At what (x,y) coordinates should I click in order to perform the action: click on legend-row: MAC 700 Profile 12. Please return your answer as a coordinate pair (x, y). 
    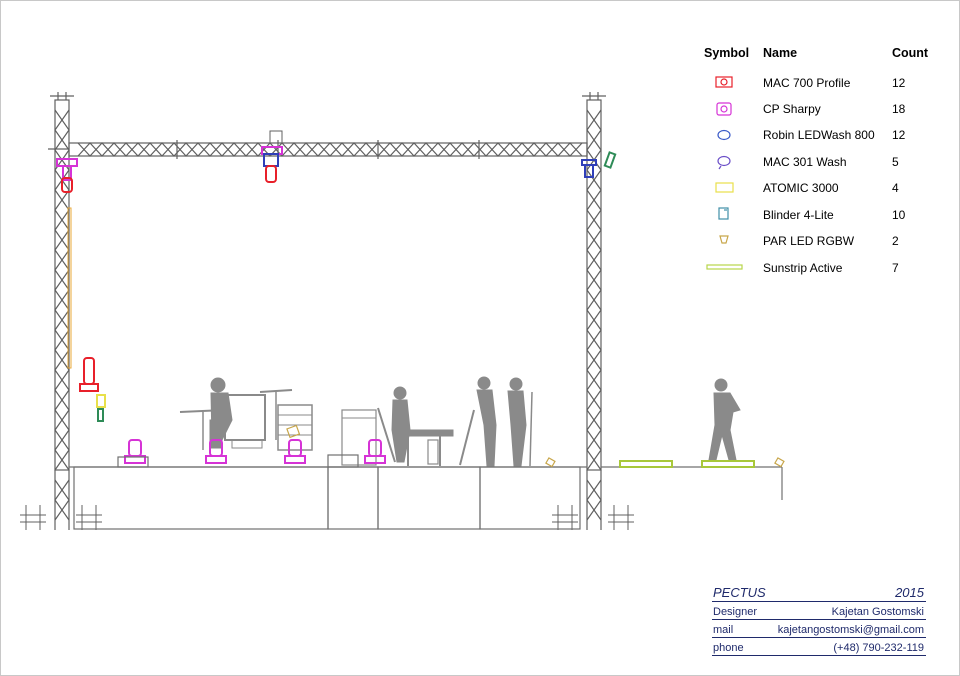
    Looking at the image, I should click on (820, 84).